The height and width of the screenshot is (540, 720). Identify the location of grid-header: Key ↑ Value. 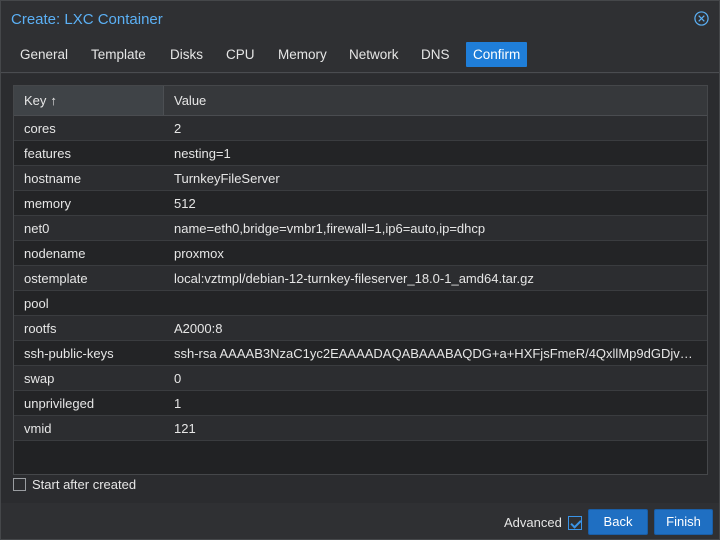
(360, 101).